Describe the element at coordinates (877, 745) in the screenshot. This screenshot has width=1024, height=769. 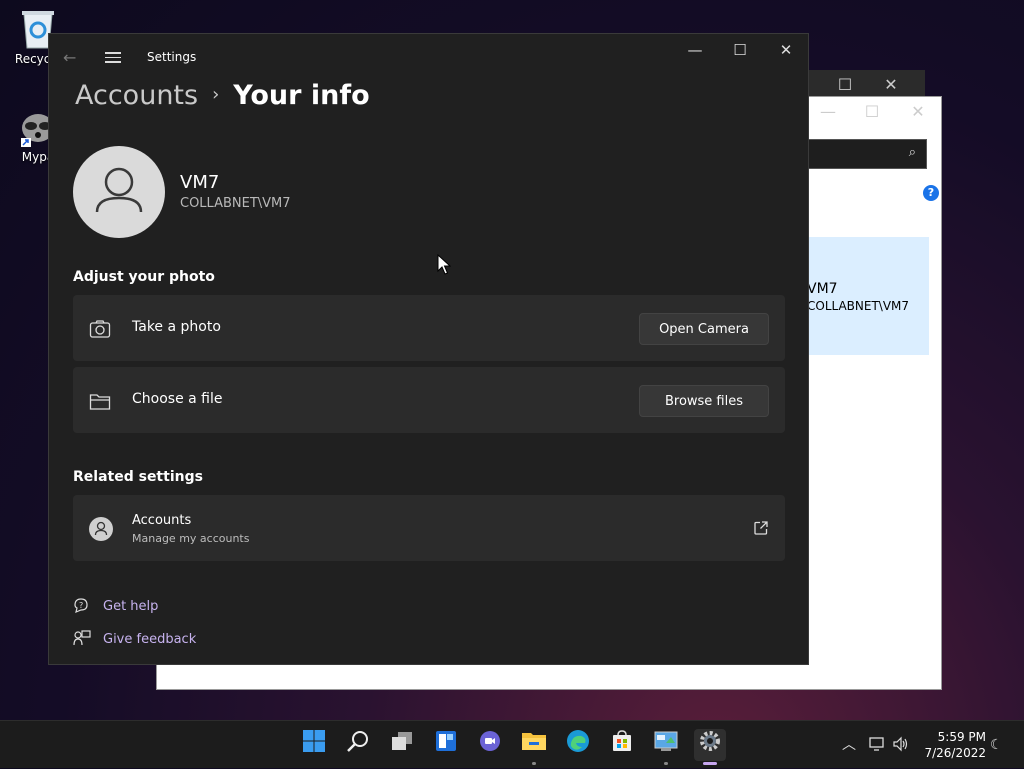
I see `network-icon` at that location.